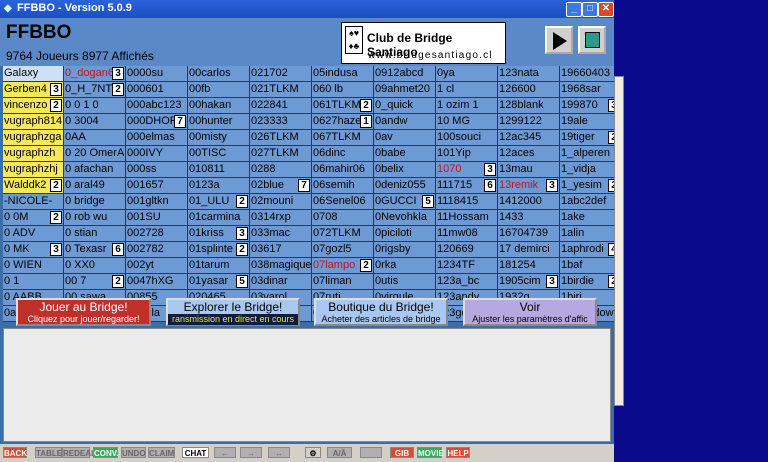  Describe the element at coordinates (157, 202) in the screenshot. I see `player-cell: 001gltkn` at that location.